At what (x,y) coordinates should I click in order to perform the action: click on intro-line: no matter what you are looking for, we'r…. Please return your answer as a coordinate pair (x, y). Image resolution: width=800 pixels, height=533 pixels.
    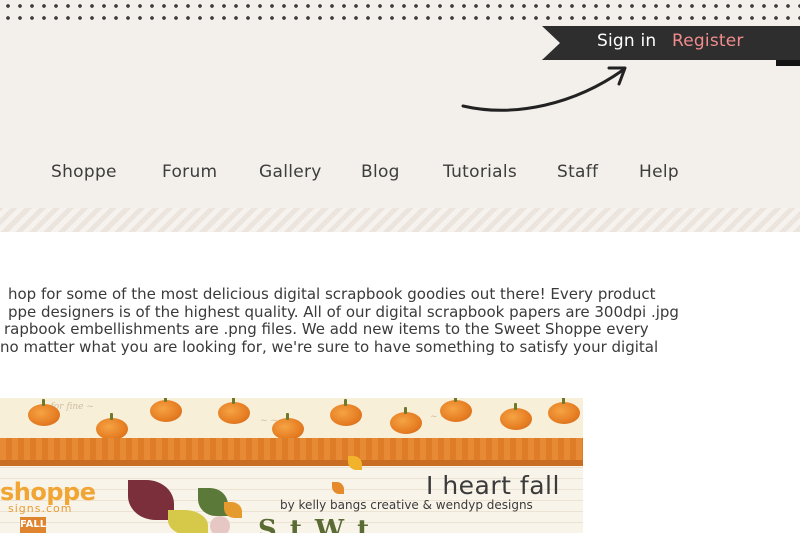
    Looking at the image, I should click on (329, 346).